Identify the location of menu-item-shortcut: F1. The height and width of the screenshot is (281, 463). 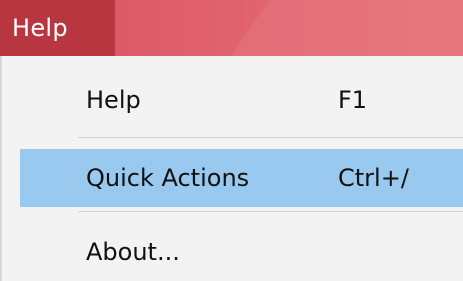
(353, 100).